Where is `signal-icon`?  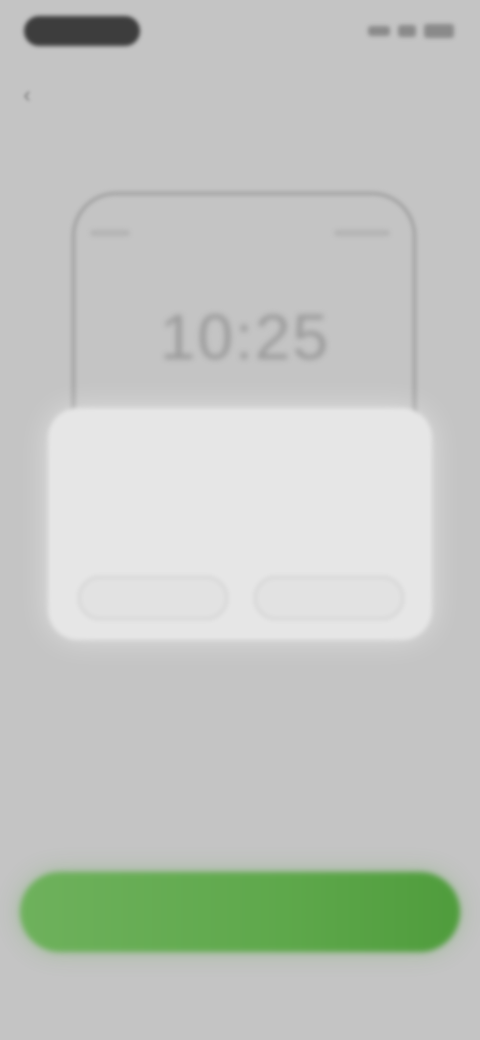
signal-icon is located at coordinates (379, 31).